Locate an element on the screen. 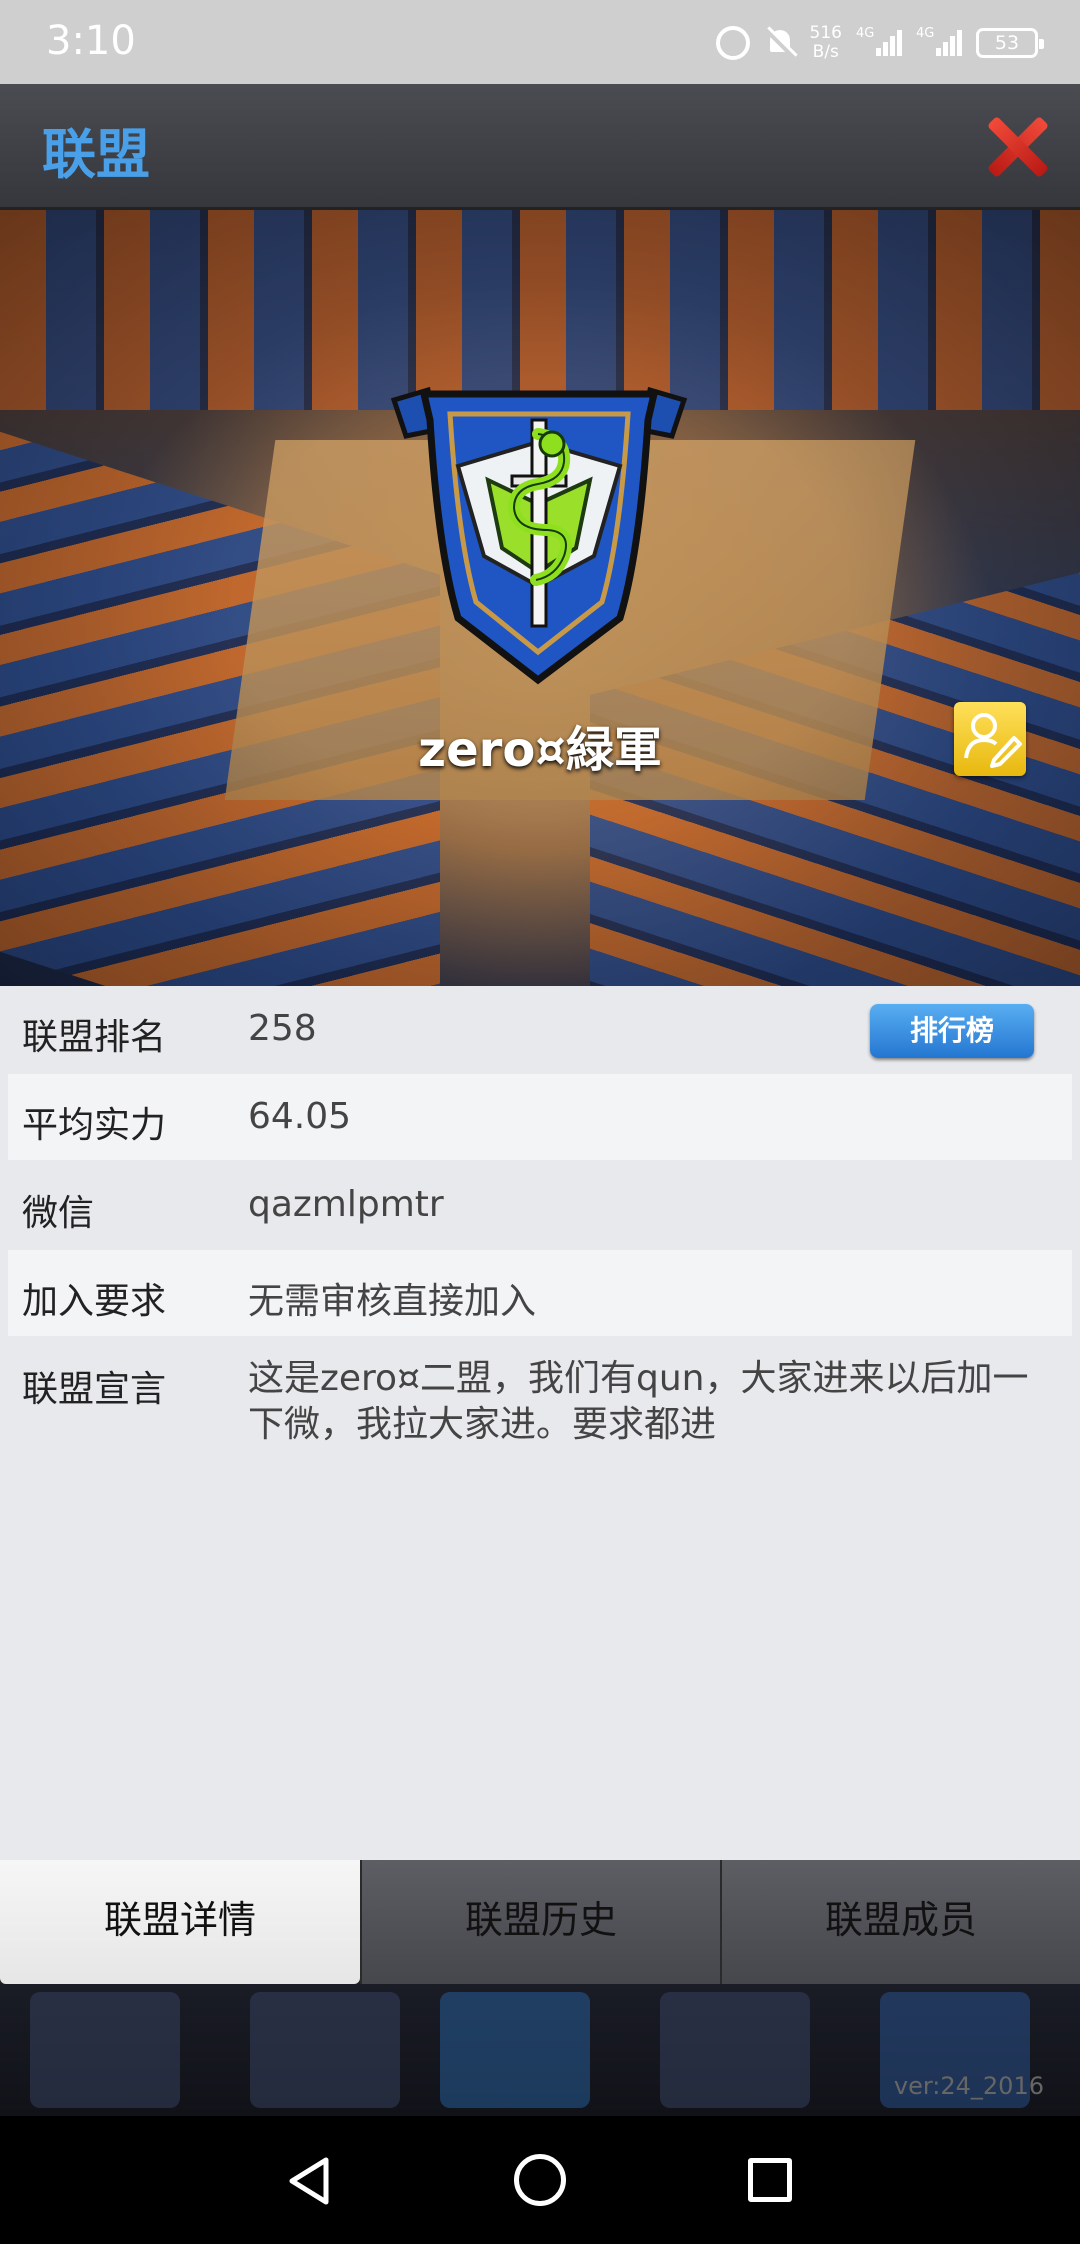  status-time: 3:10 is located at coordinates (91, 41).